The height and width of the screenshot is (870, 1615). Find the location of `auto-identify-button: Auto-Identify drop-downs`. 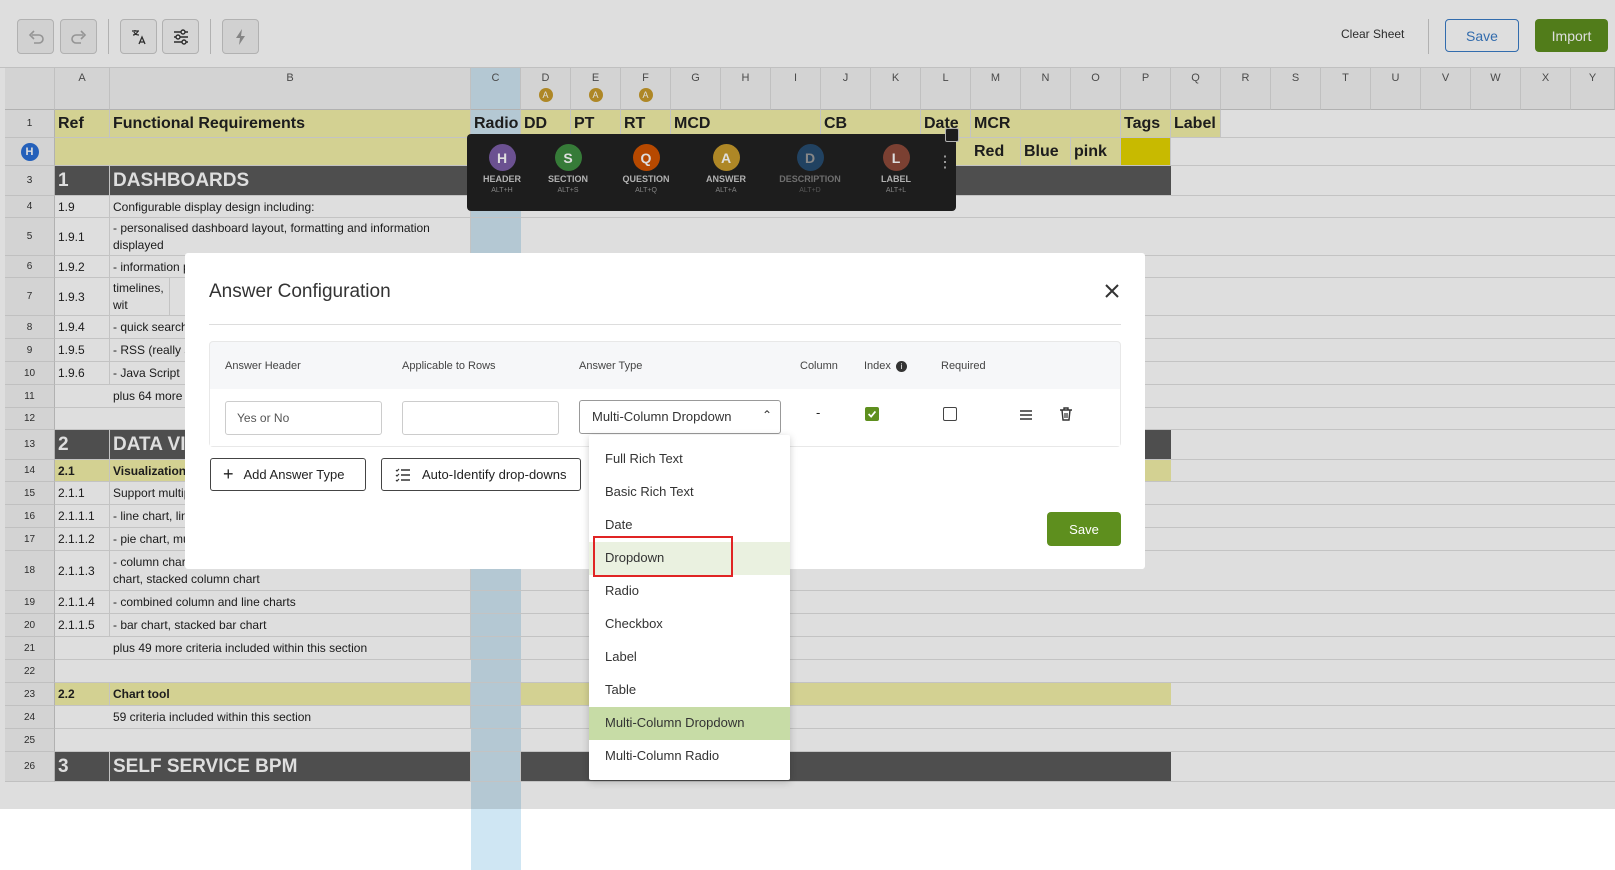

auto-identify-button: Auto-Identify drop-downs is located at coordinates (481, 474).